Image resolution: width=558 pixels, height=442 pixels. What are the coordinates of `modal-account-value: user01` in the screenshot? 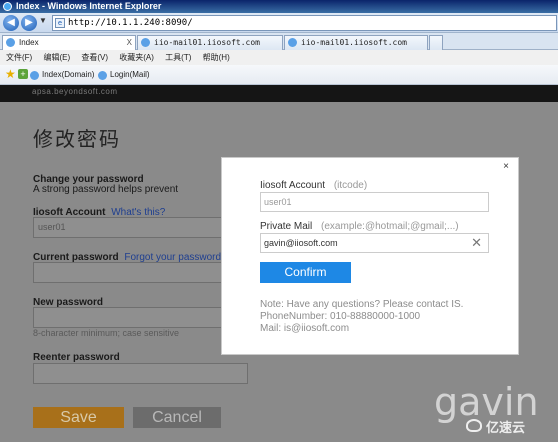 It's located at (278, 202).